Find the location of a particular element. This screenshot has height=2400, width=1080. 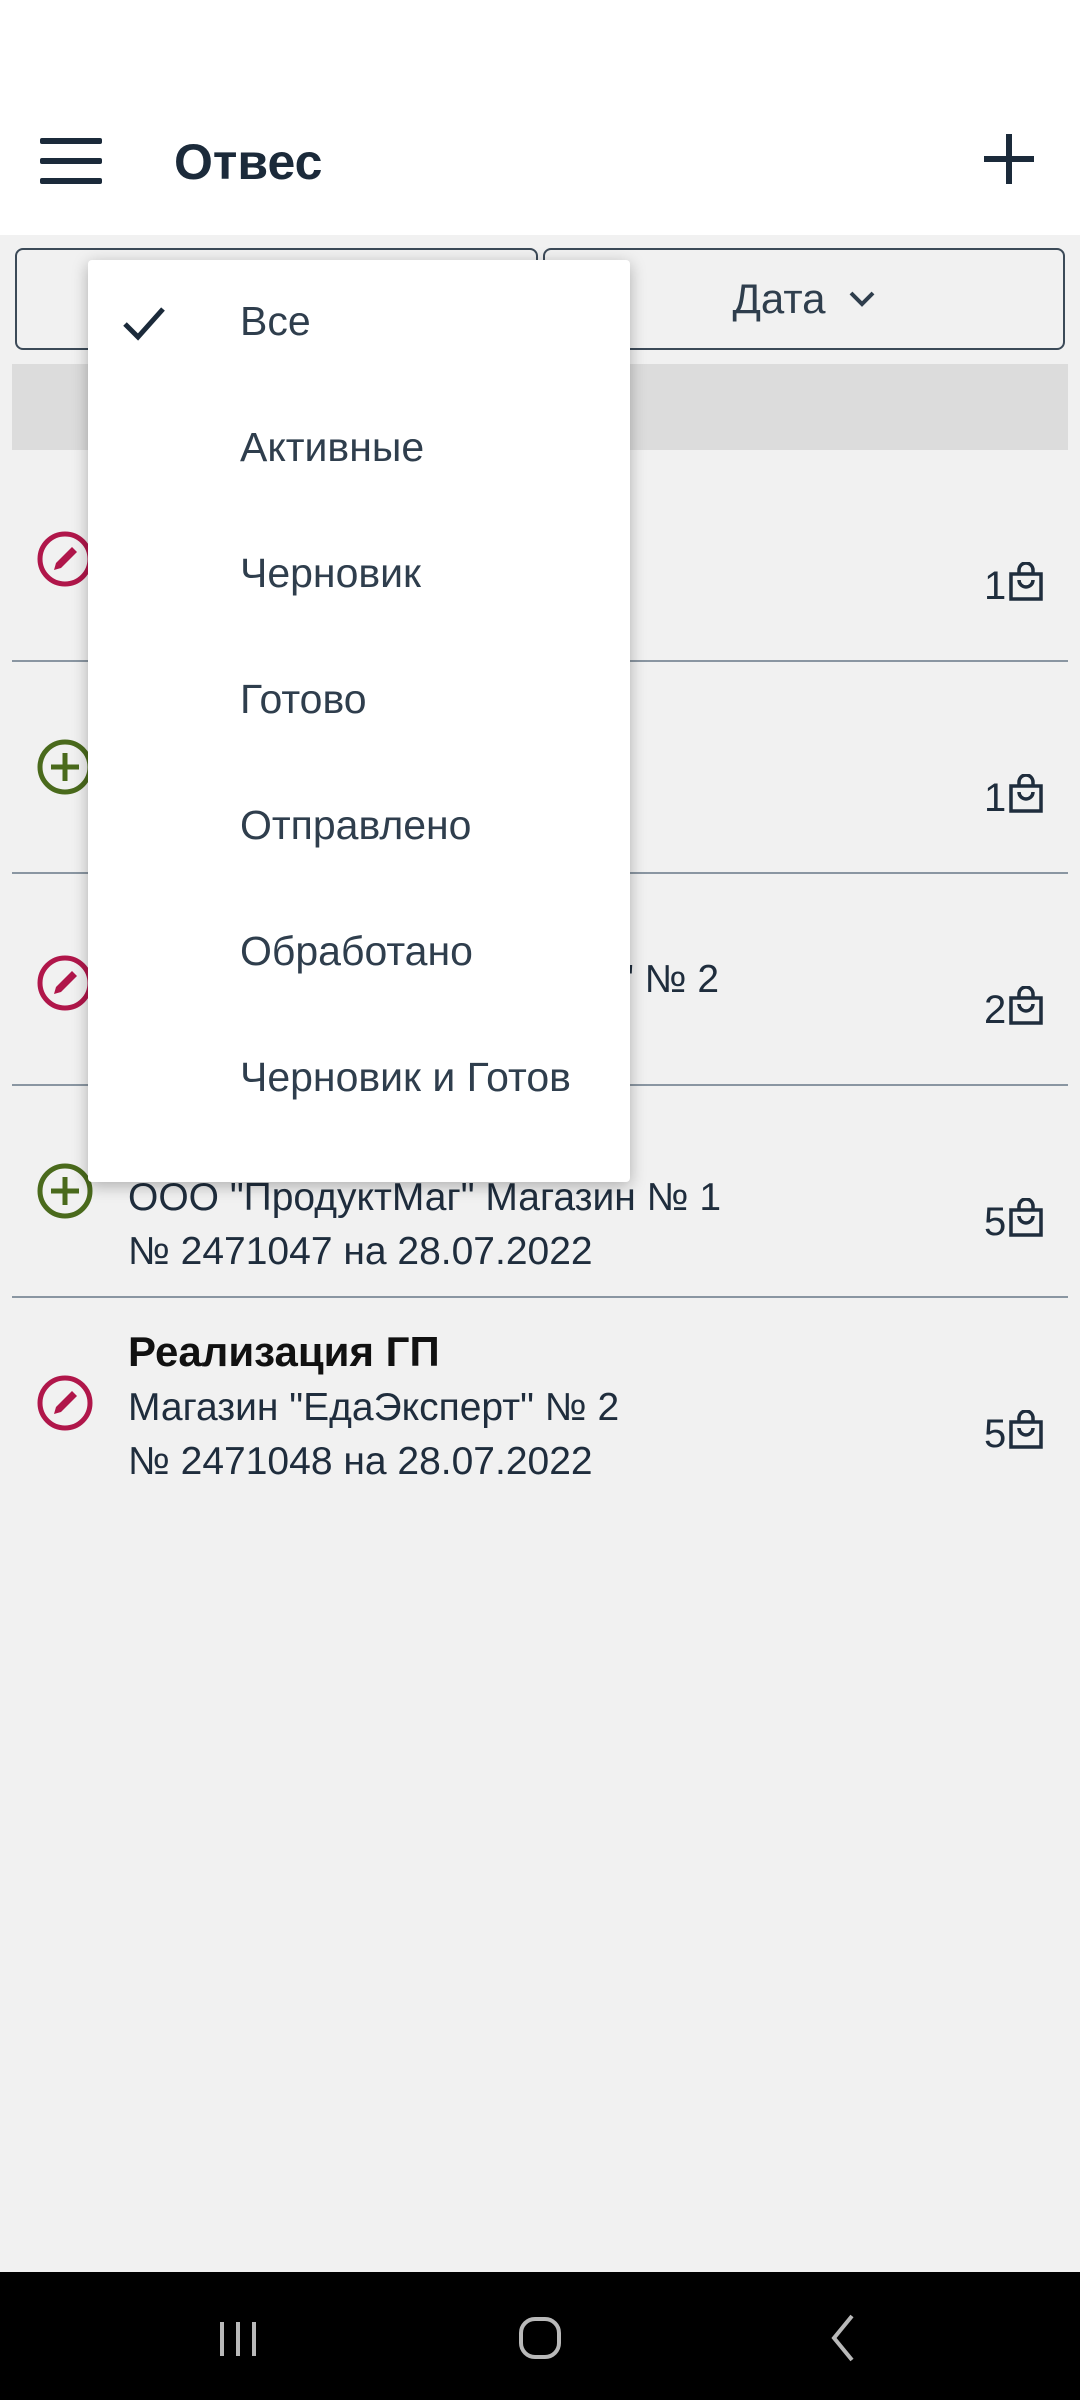

menu-item-draft-and-ready: Черновик и Готов is located at coordinates (359, 1079).